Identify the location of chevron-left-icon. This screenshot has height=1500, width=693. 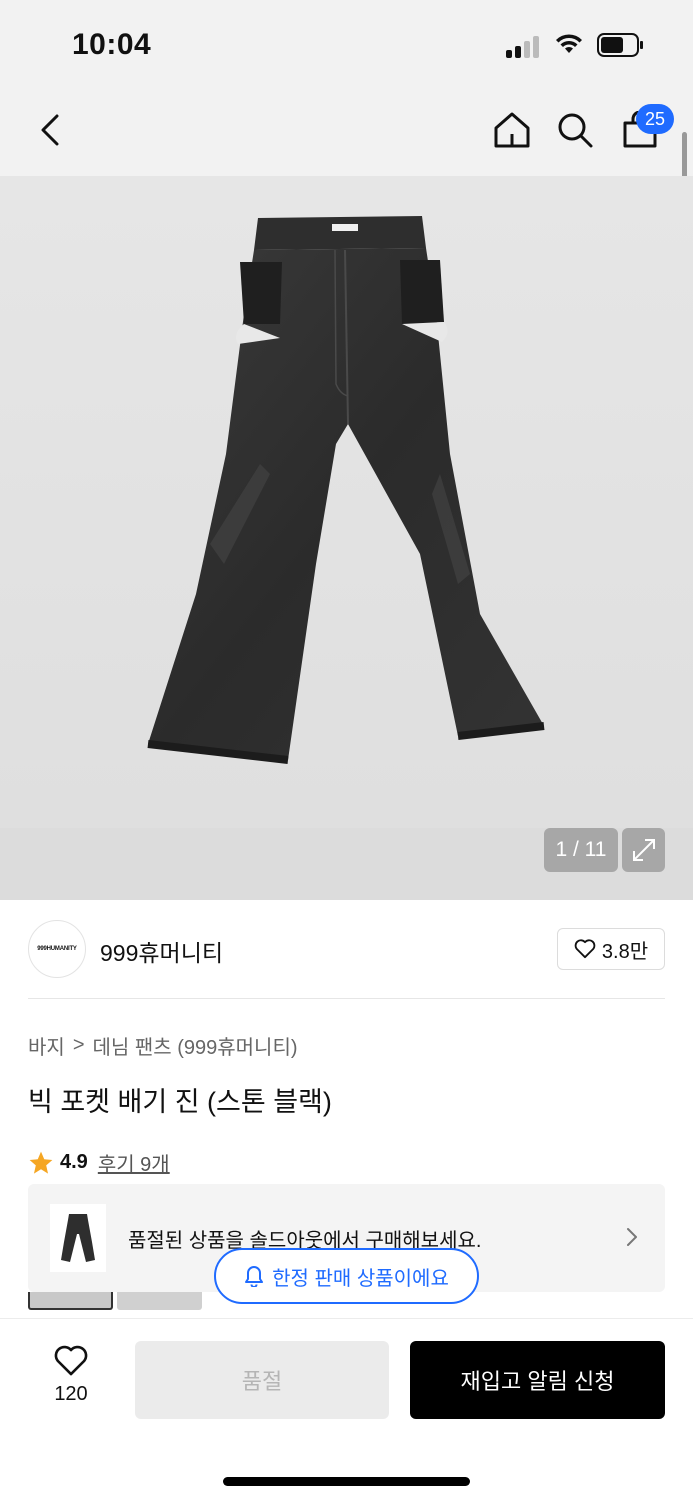
(50, 130).